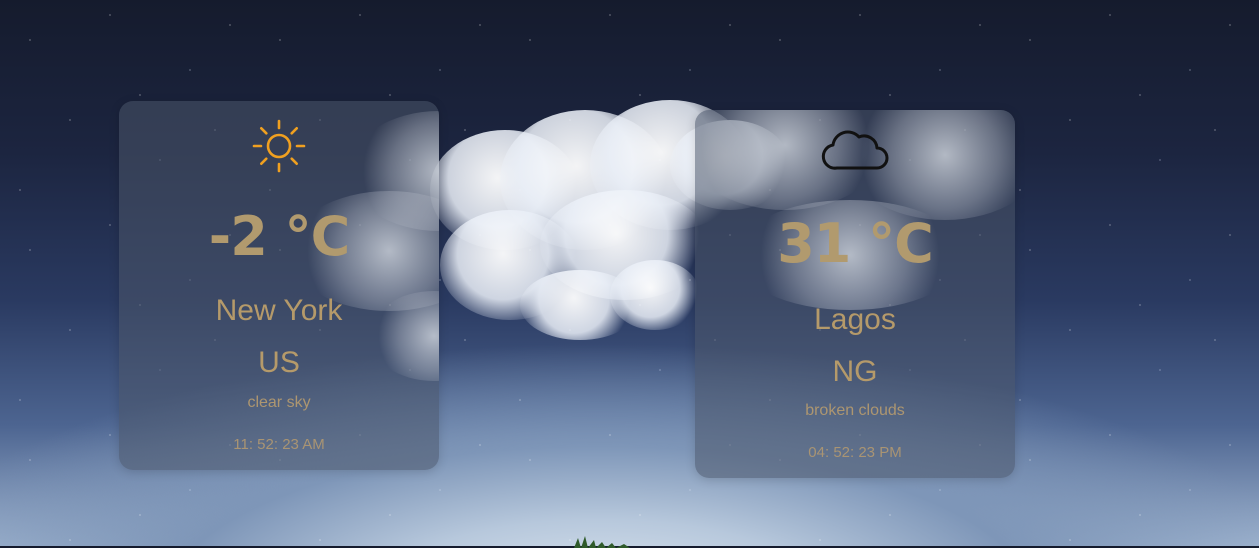 This screenshot has width=1259, height=548. What do you see at coordinates (855, 452) in the screenshot?
I see `local-time: 04: 52: 23 PM` at bounding box center [855, 452].